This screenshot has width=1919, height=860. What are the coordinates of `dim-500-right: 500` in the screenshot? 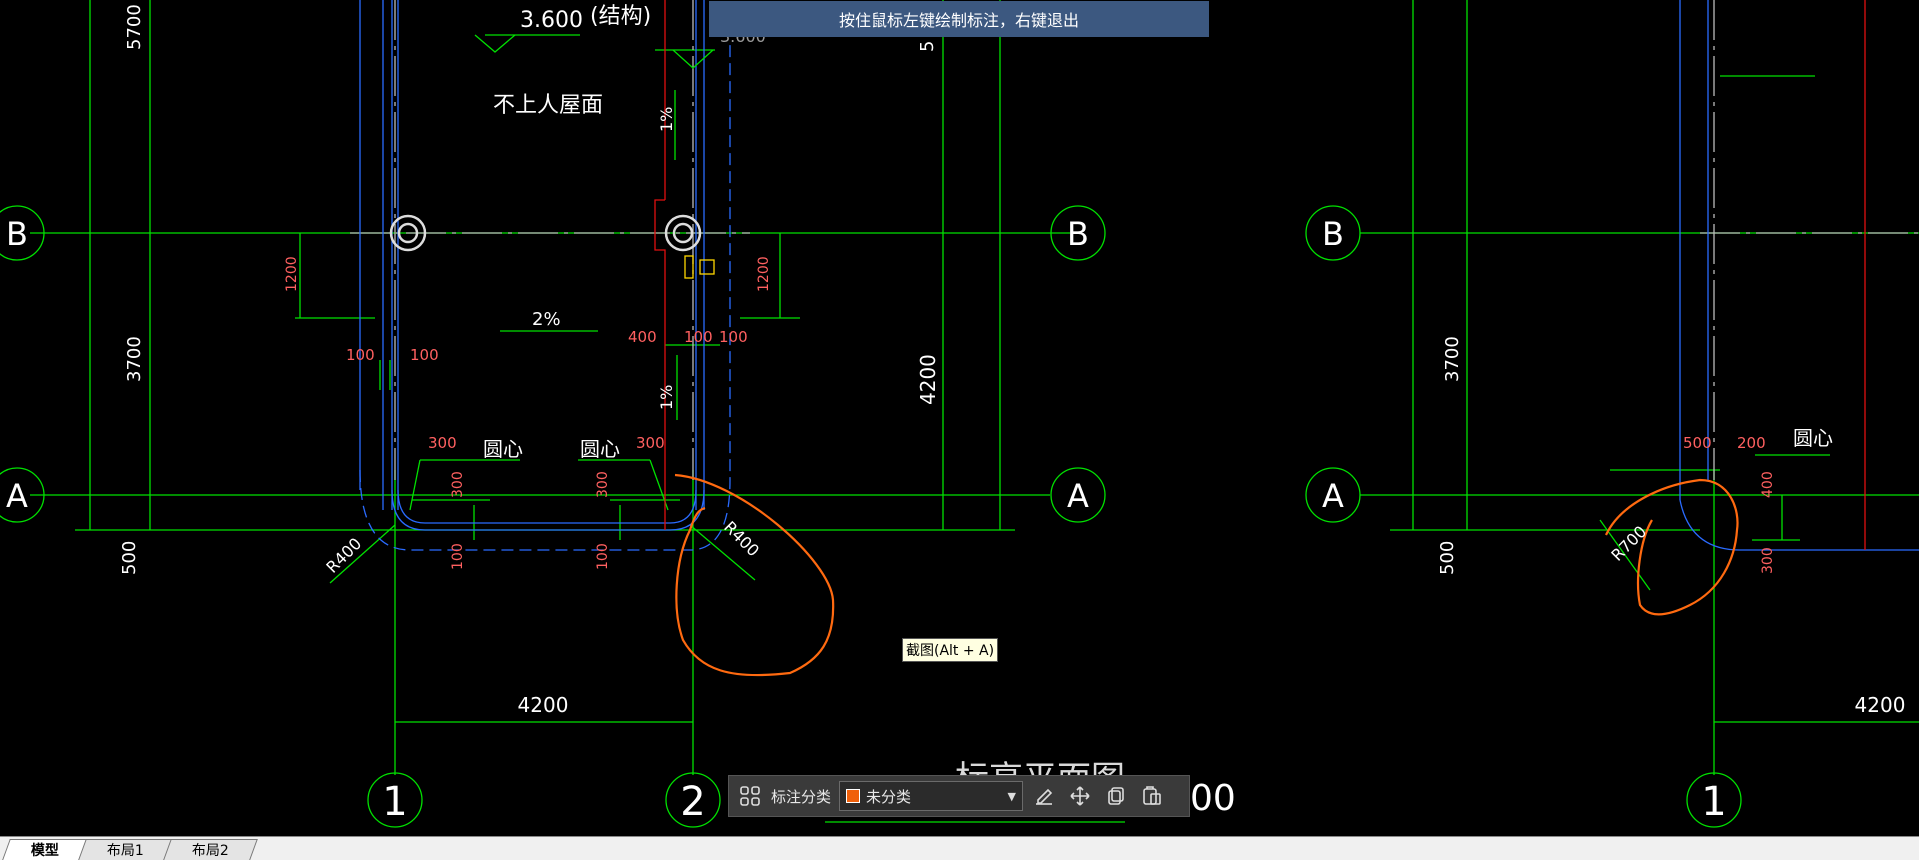 It's located at (1447, 558).